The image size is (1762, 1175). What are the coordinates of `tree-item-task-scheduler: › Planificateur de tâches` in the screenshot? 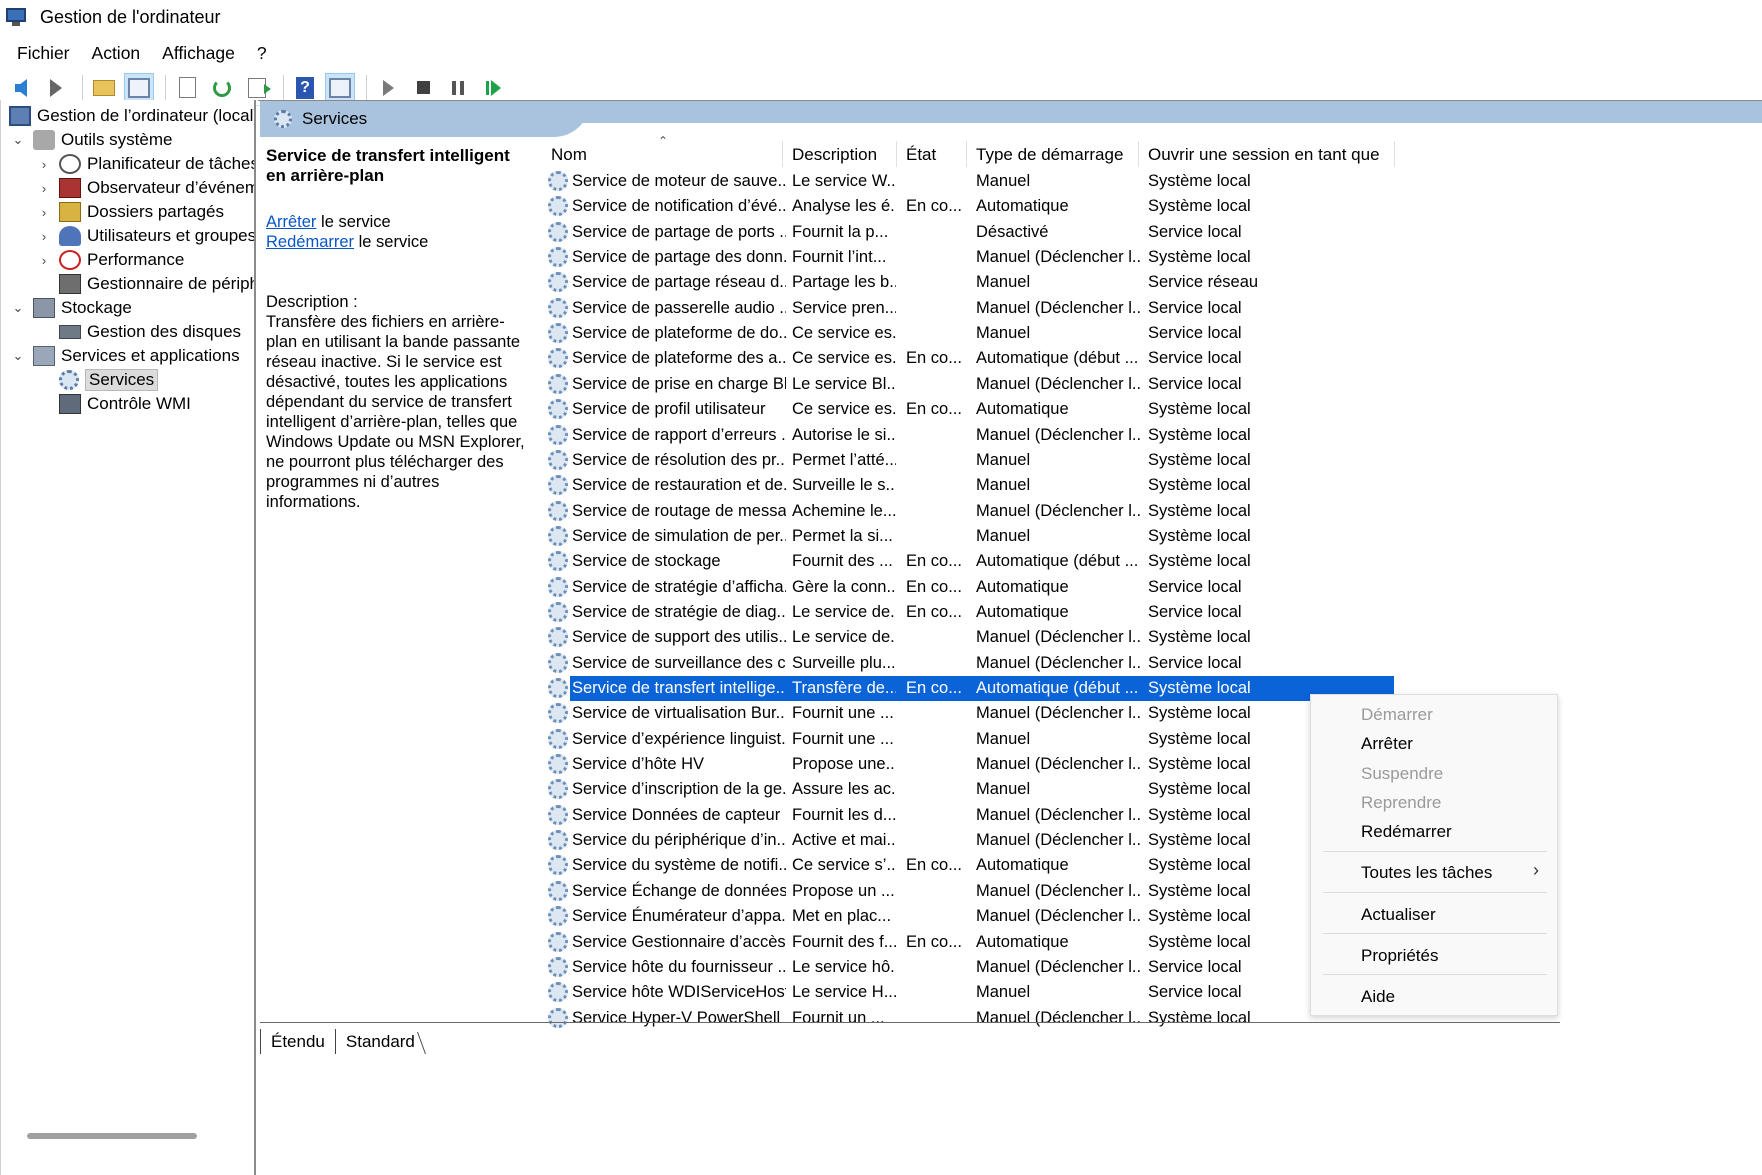 It's located at (145, 164).